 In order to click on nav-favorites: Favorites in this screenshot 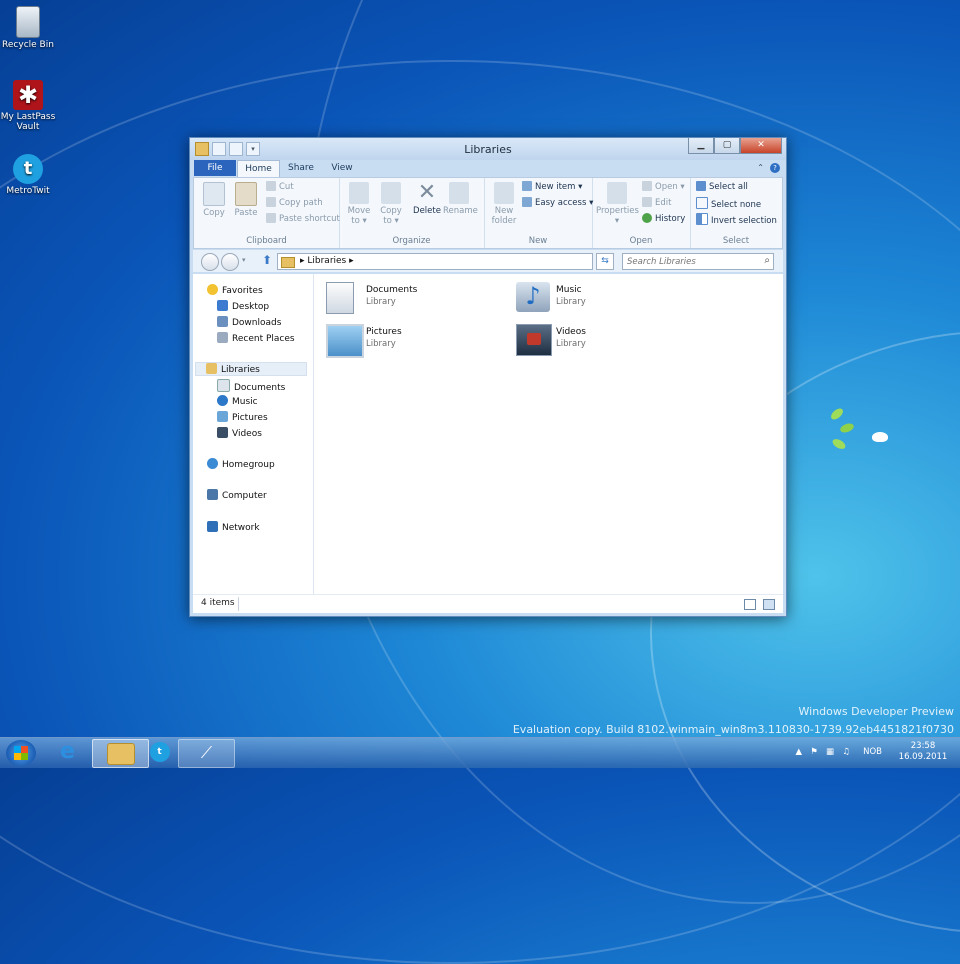, I will do `click(235, 291)`.